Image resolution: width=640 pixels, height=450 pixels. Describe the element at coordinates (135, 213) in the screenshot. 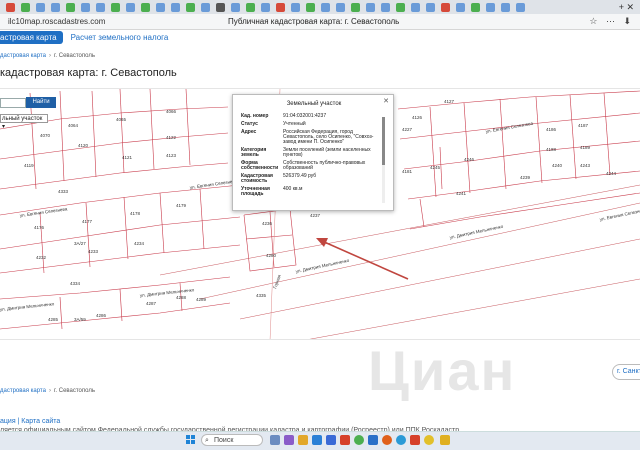

I see `parcel-label: 4178` at that location.